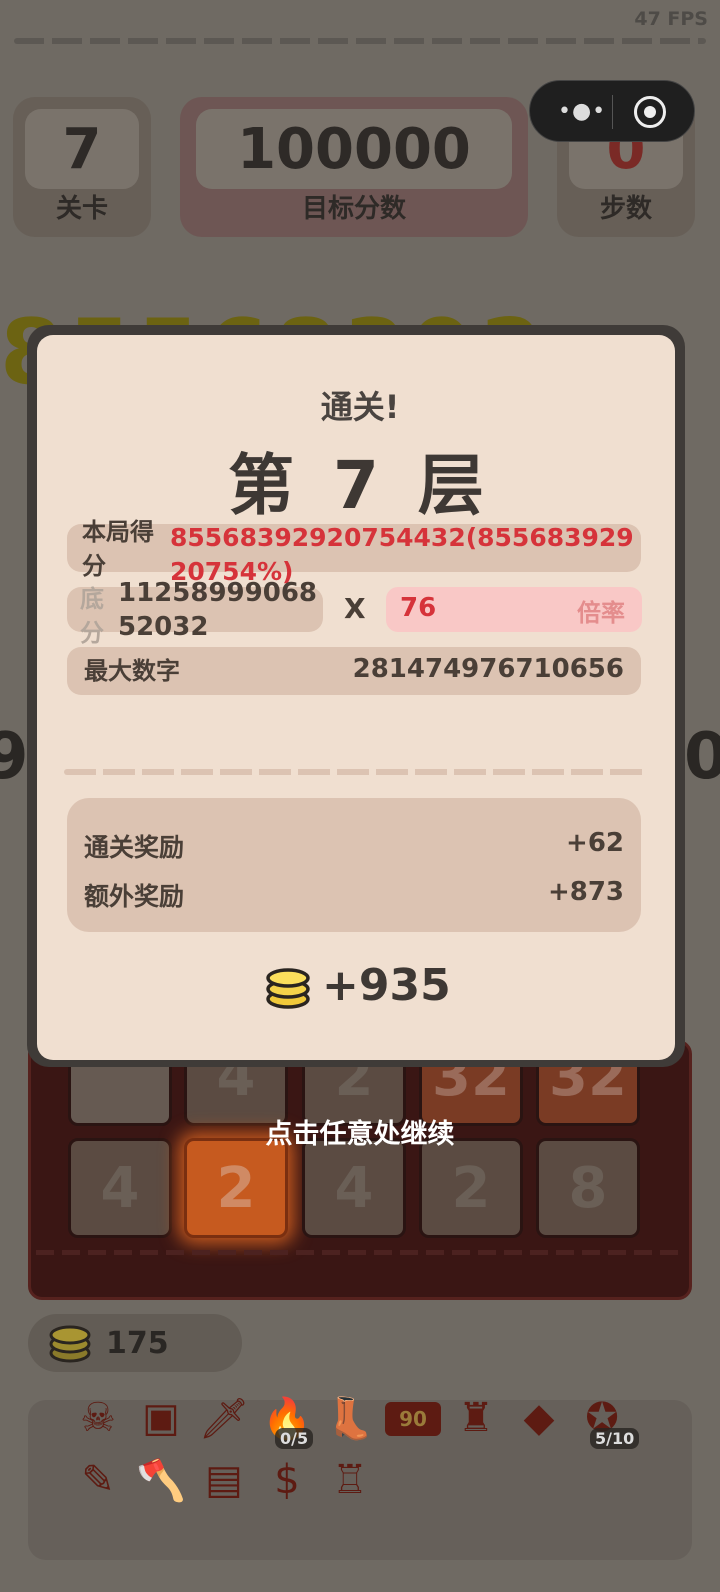 Image resolution: width=720 pixels, height=1592 pixels. What do you see at coordinates (650, 112) in the screenshot?
I see `close-target-icon` at bounding box center [650, 112].